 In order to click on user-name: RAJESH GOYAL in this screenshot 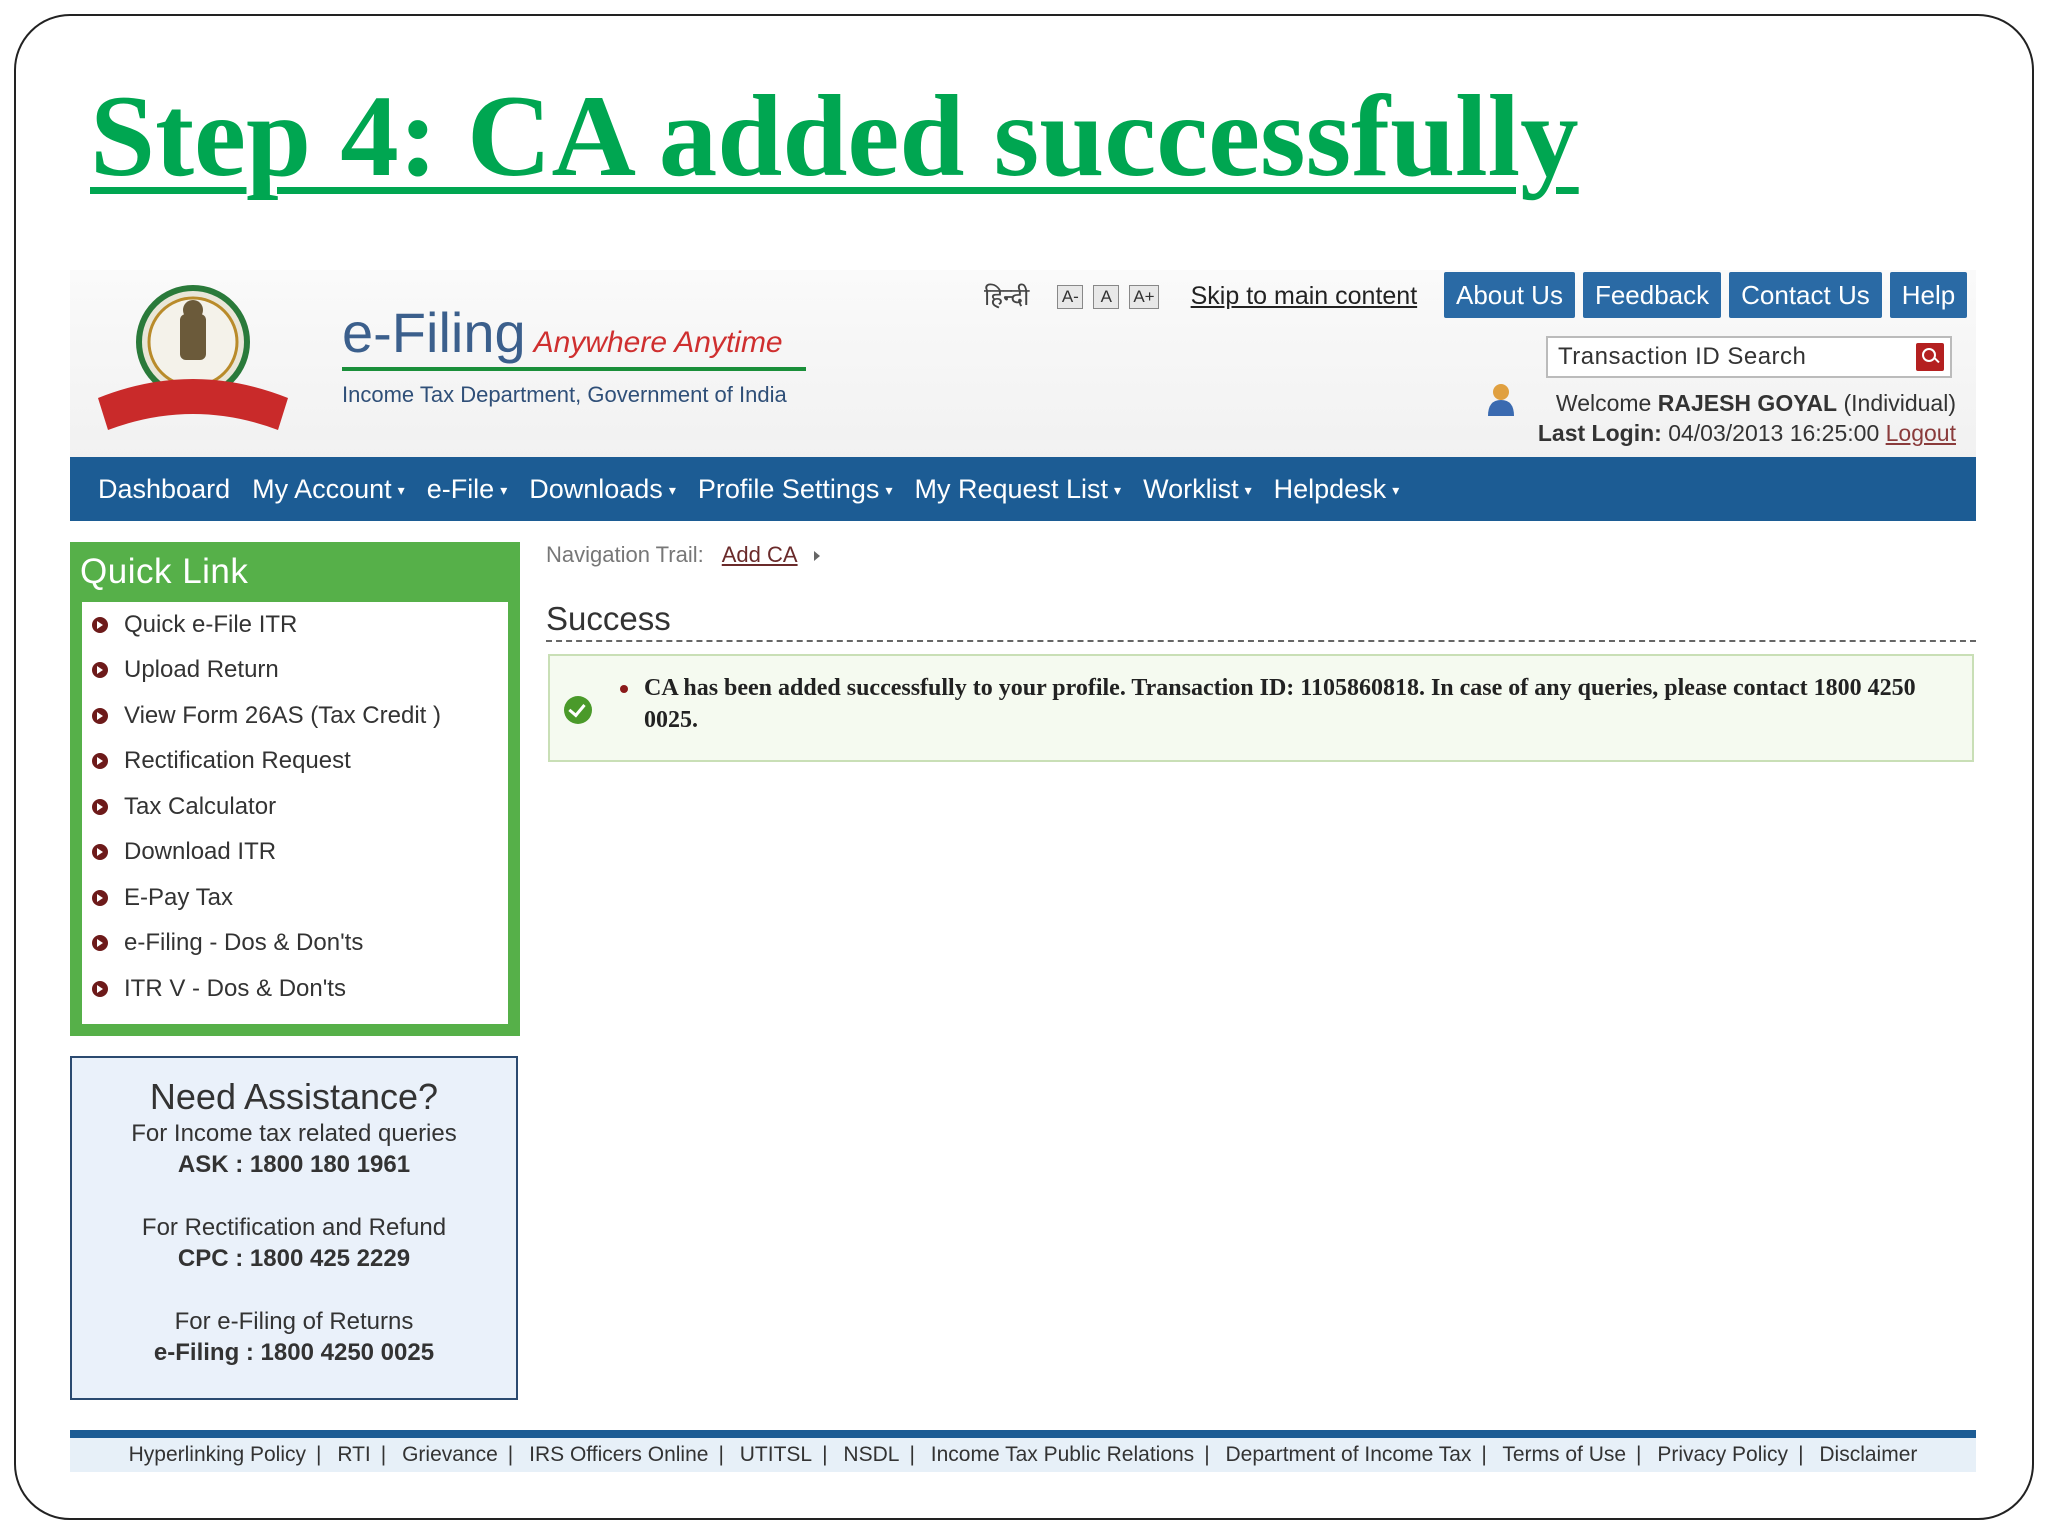, I will do `click(1747, 403)`.